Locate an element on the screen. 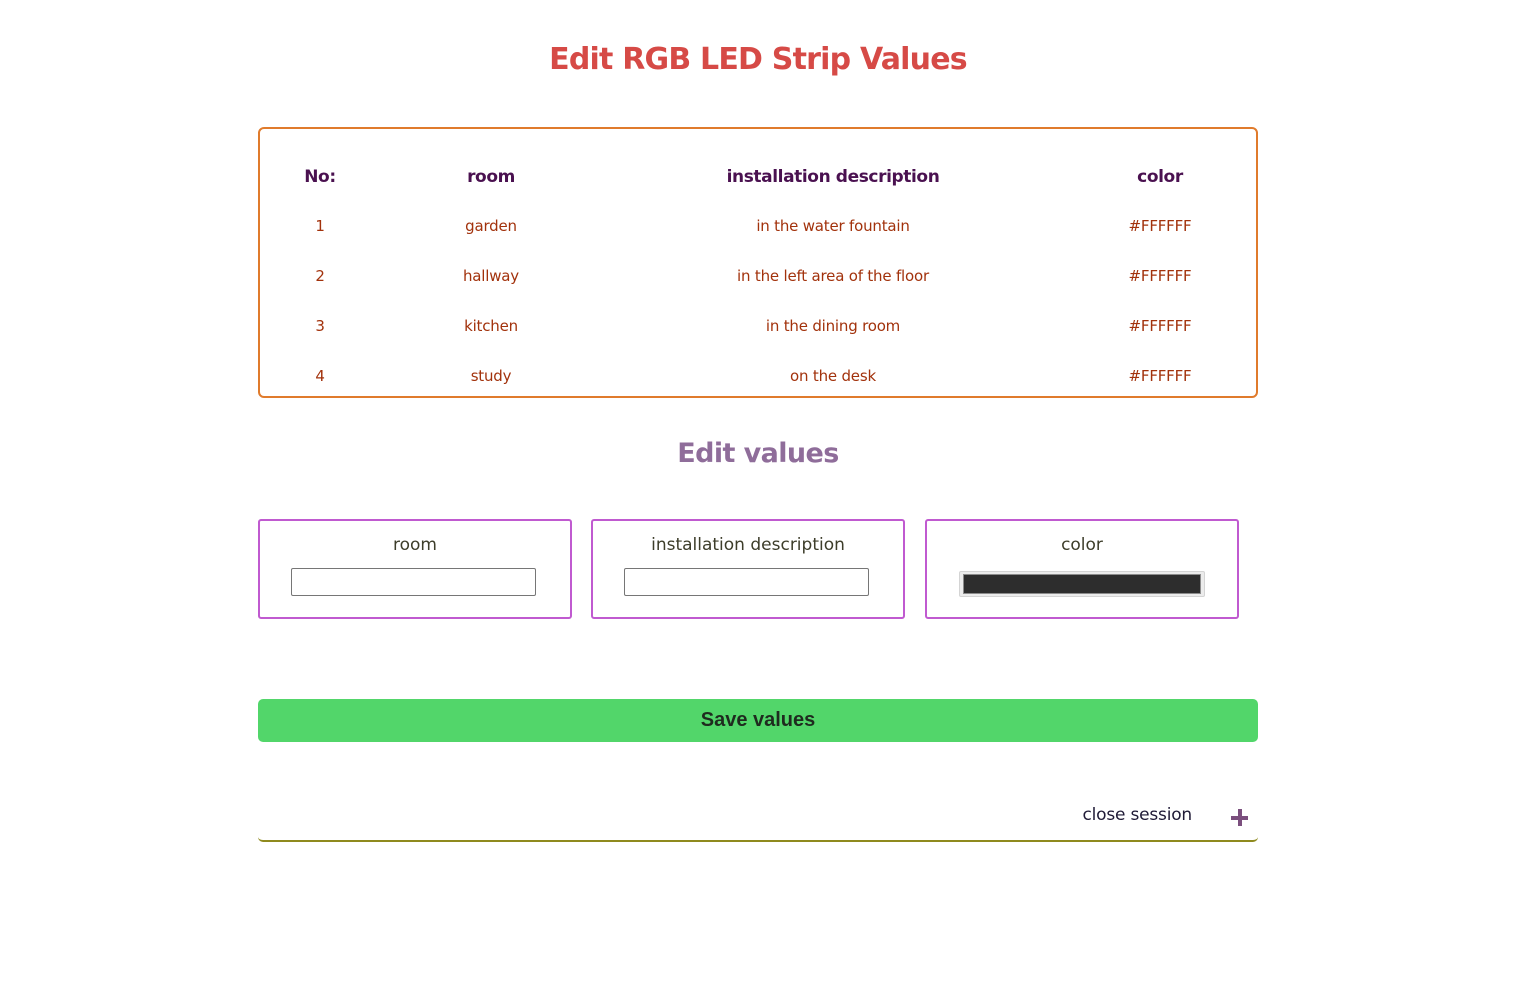 The image size is (1516, 1008). close-session-toggle: close session is located at coordinates (758, 816).